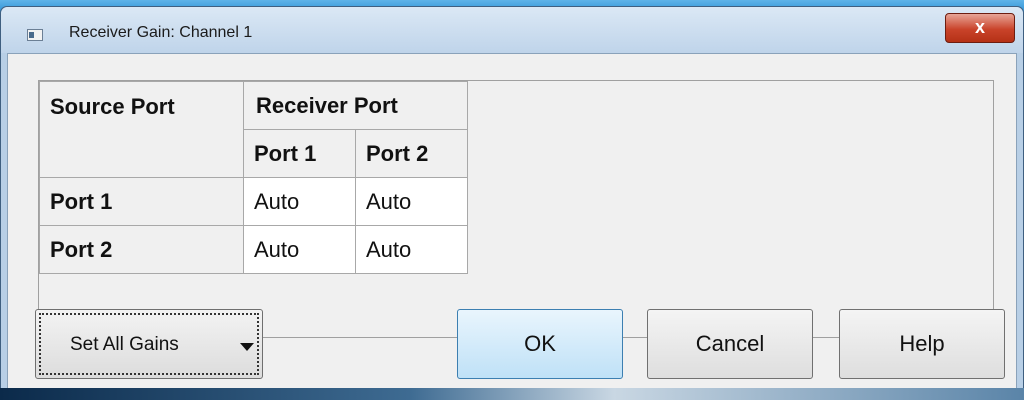  I want to click on gain-cell-p2-p1: Auto, so click(299, 249).